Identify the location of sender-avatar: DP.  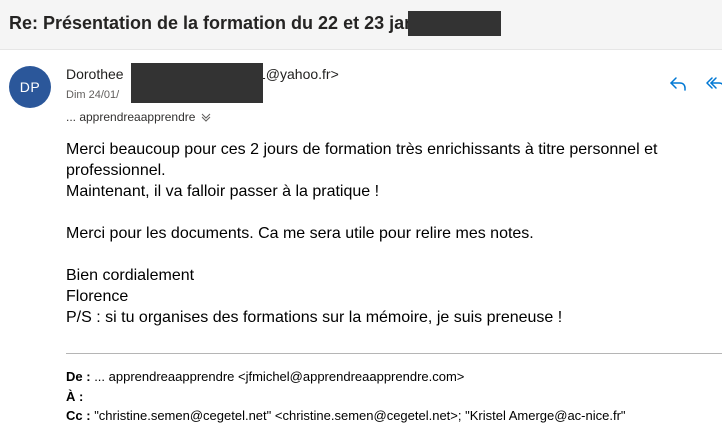
(30, 87).